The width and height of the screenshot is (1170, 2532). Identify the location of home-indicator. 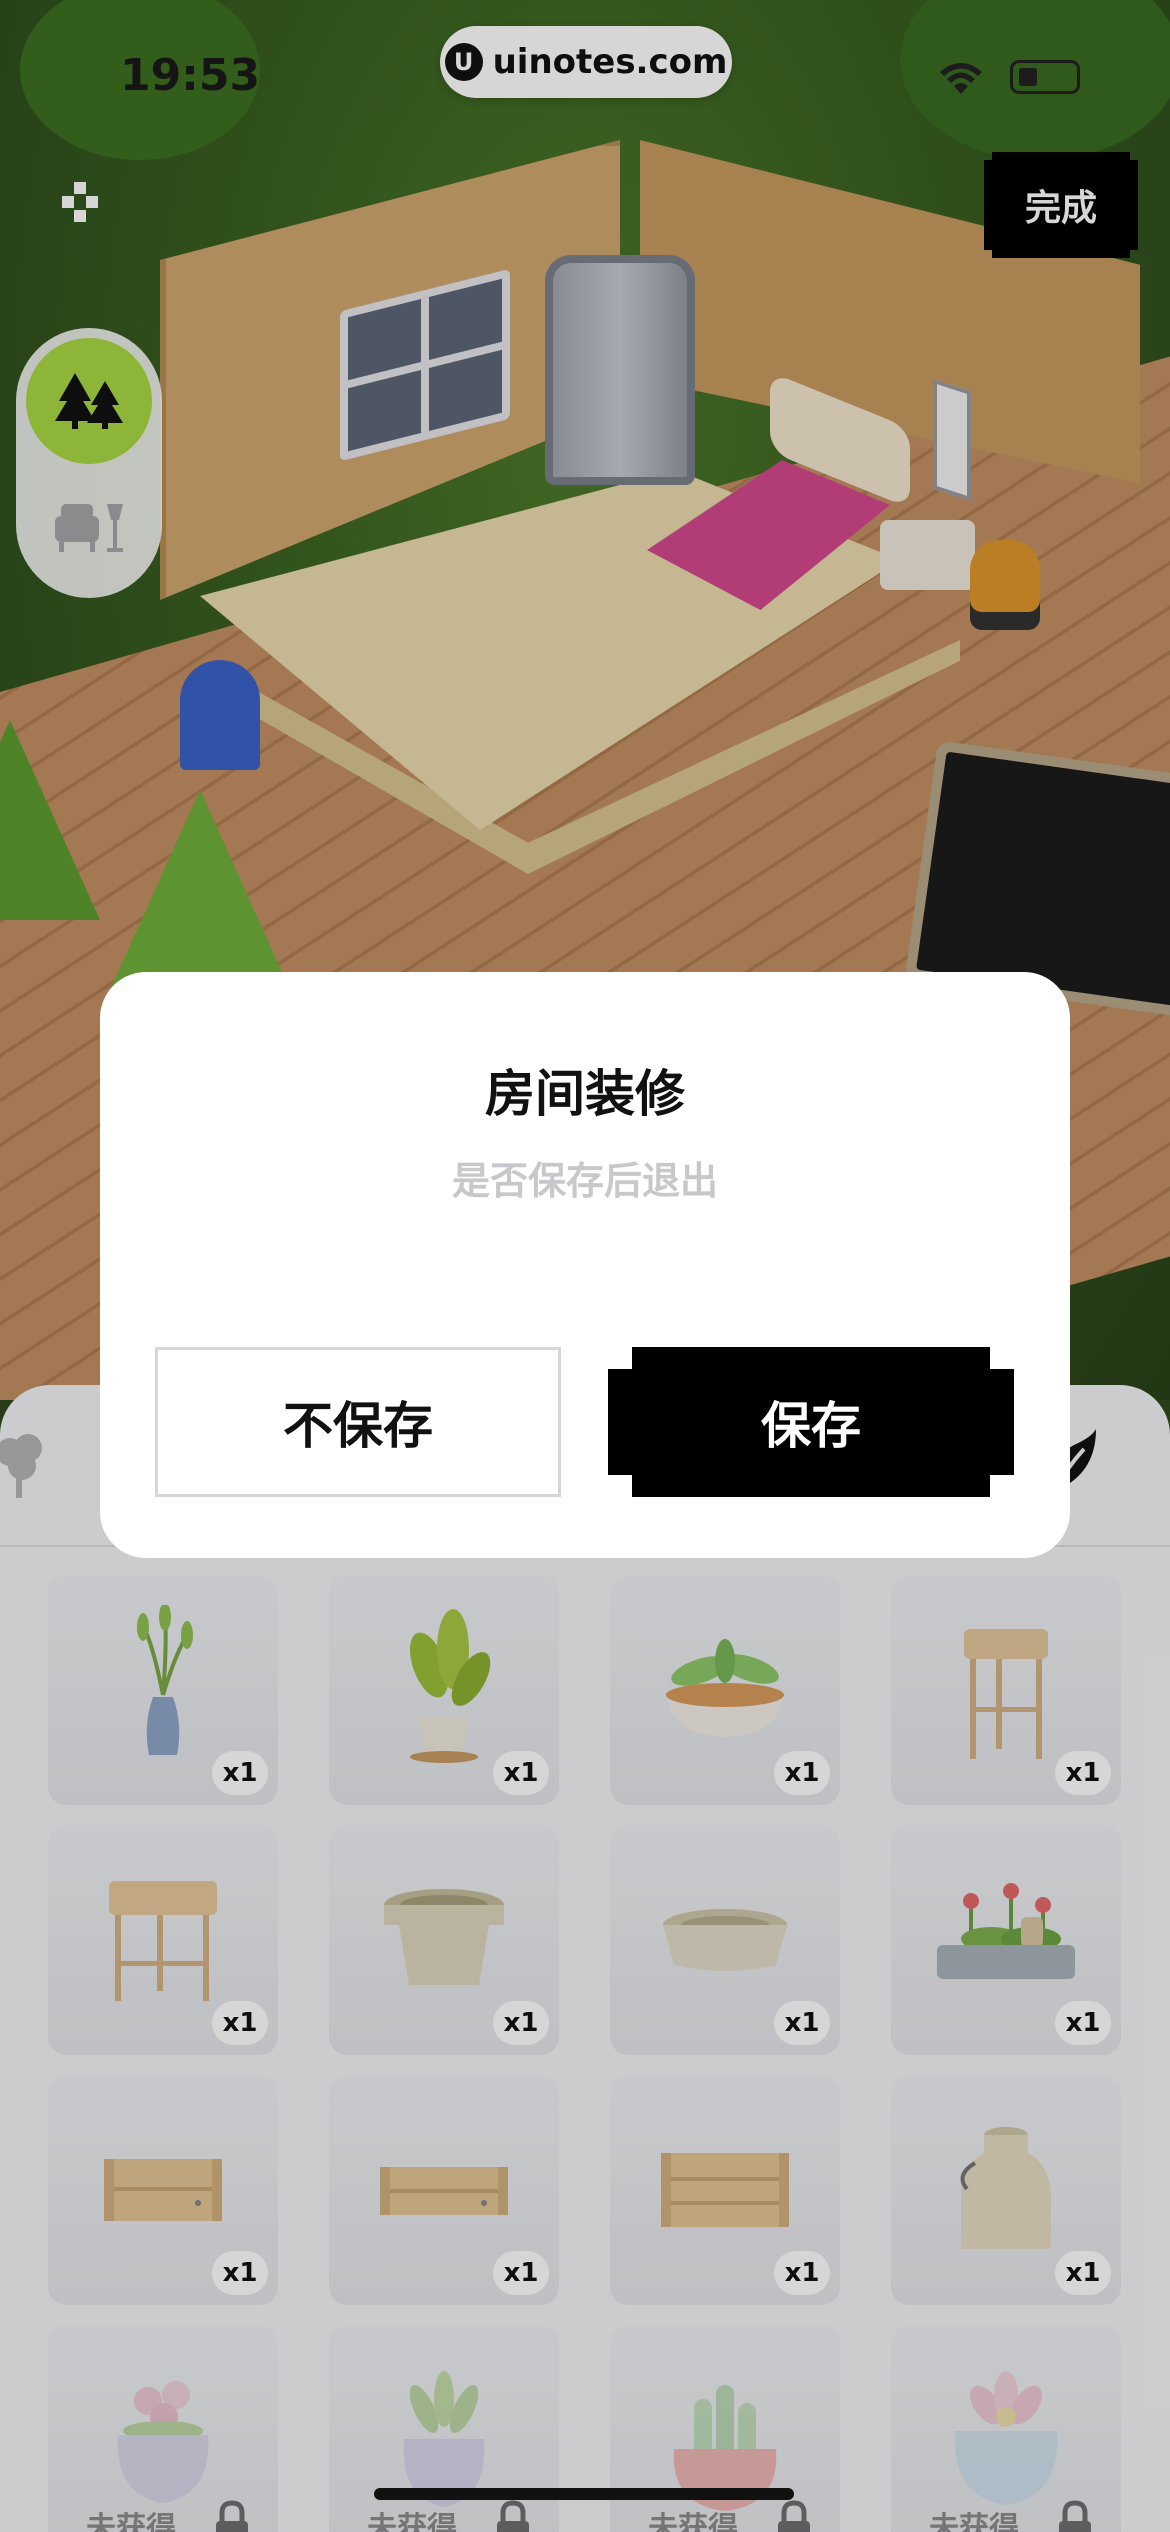
(584, 2494).